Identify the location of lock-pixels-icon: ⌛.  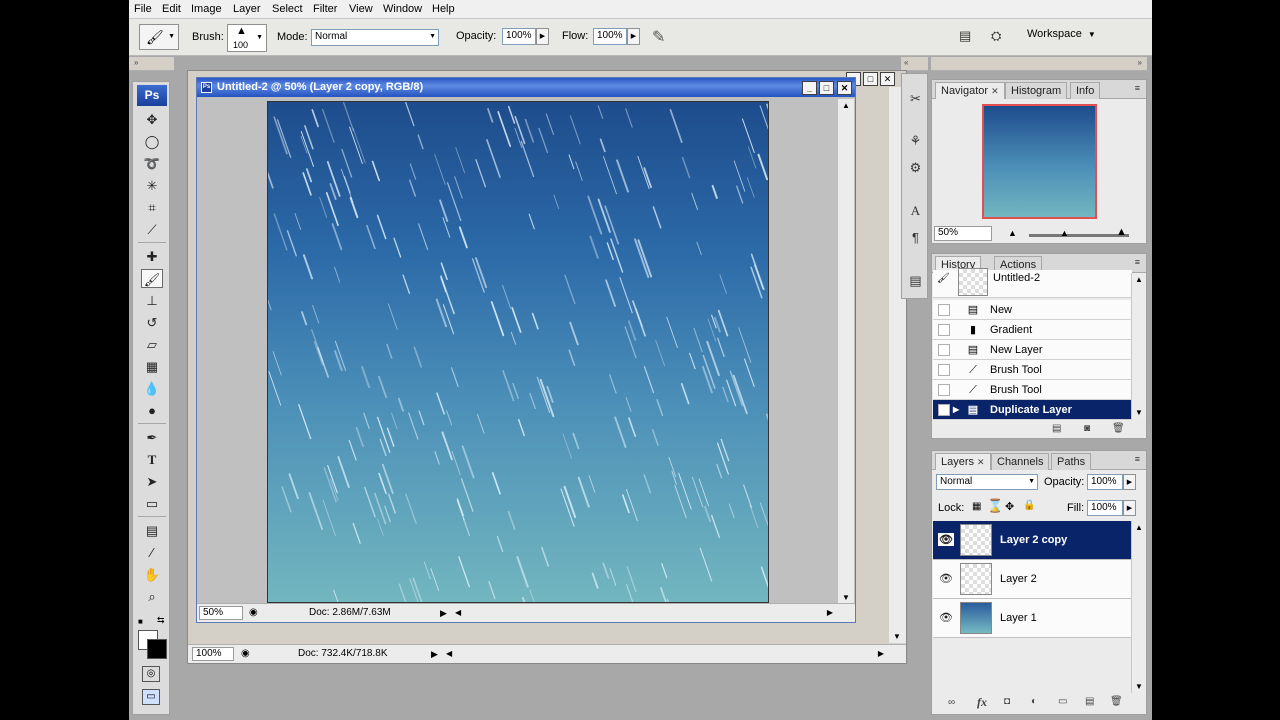
(995, 506).